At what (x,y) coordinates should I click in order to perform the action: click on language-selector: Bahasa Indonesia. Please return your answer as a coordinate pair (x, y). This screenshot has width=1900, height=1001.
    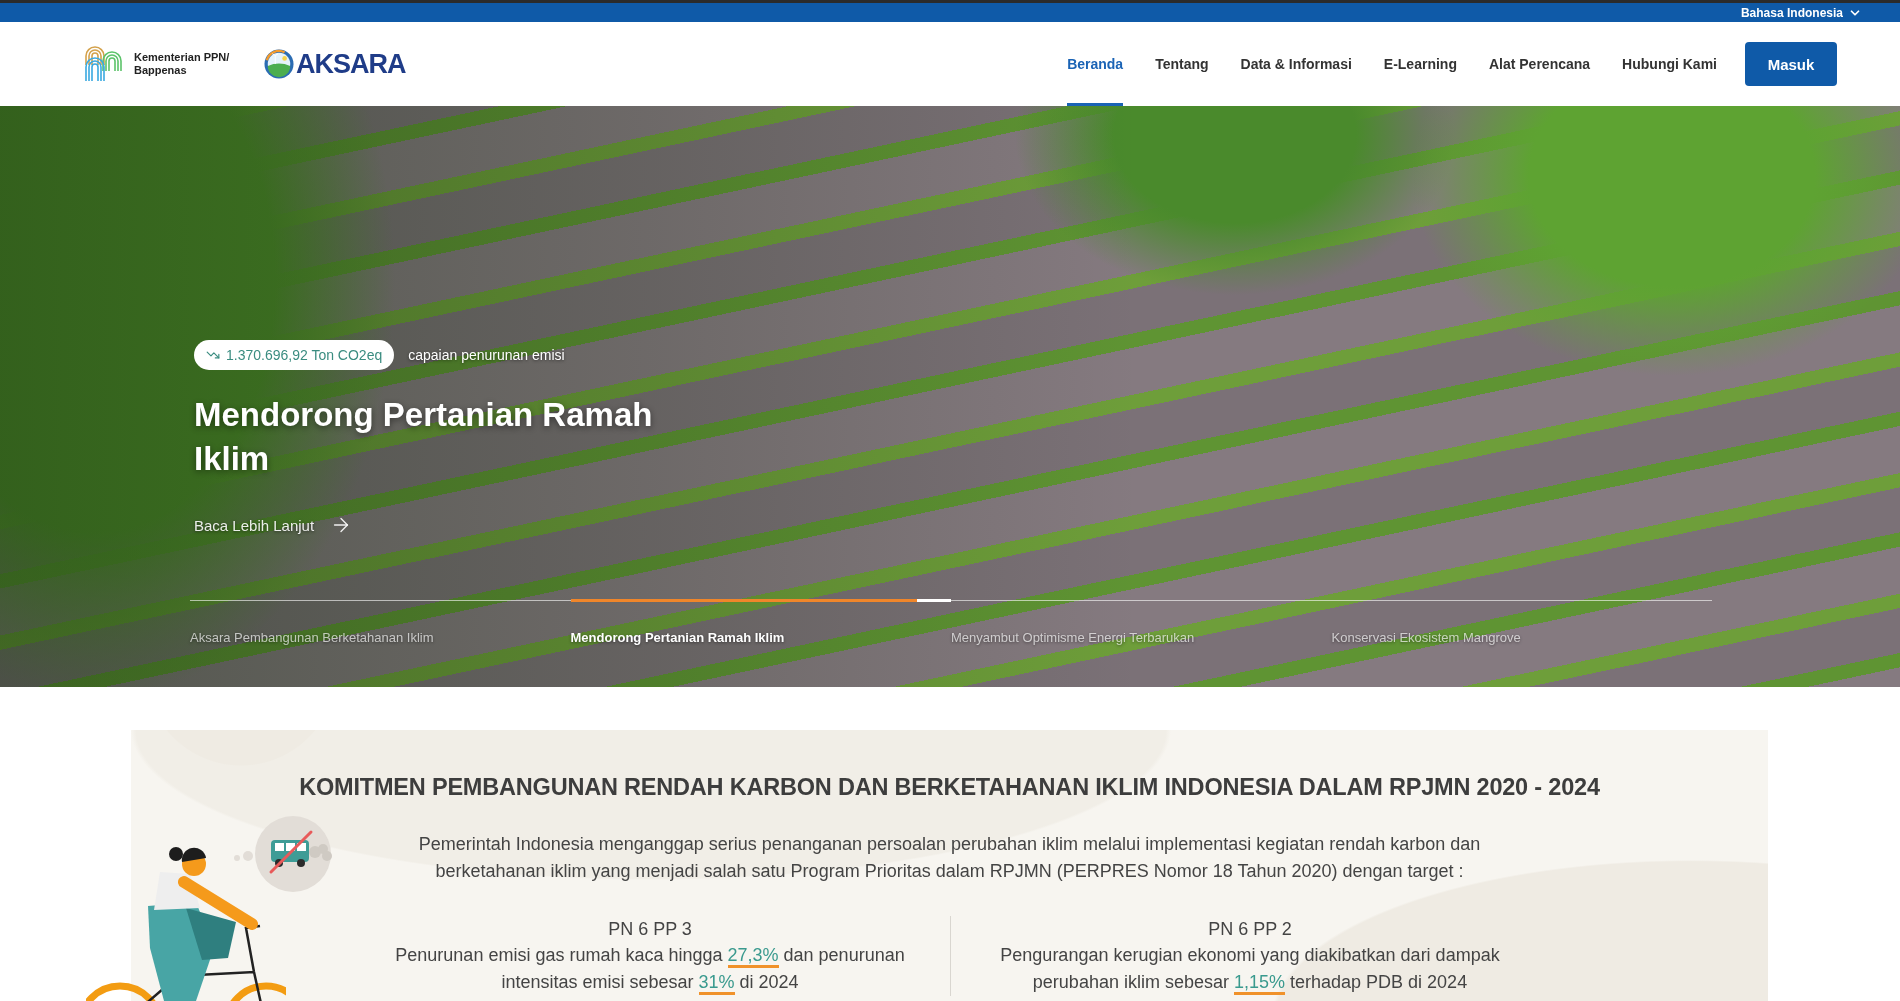
    Looking at the image, I should click on (1801, 12).